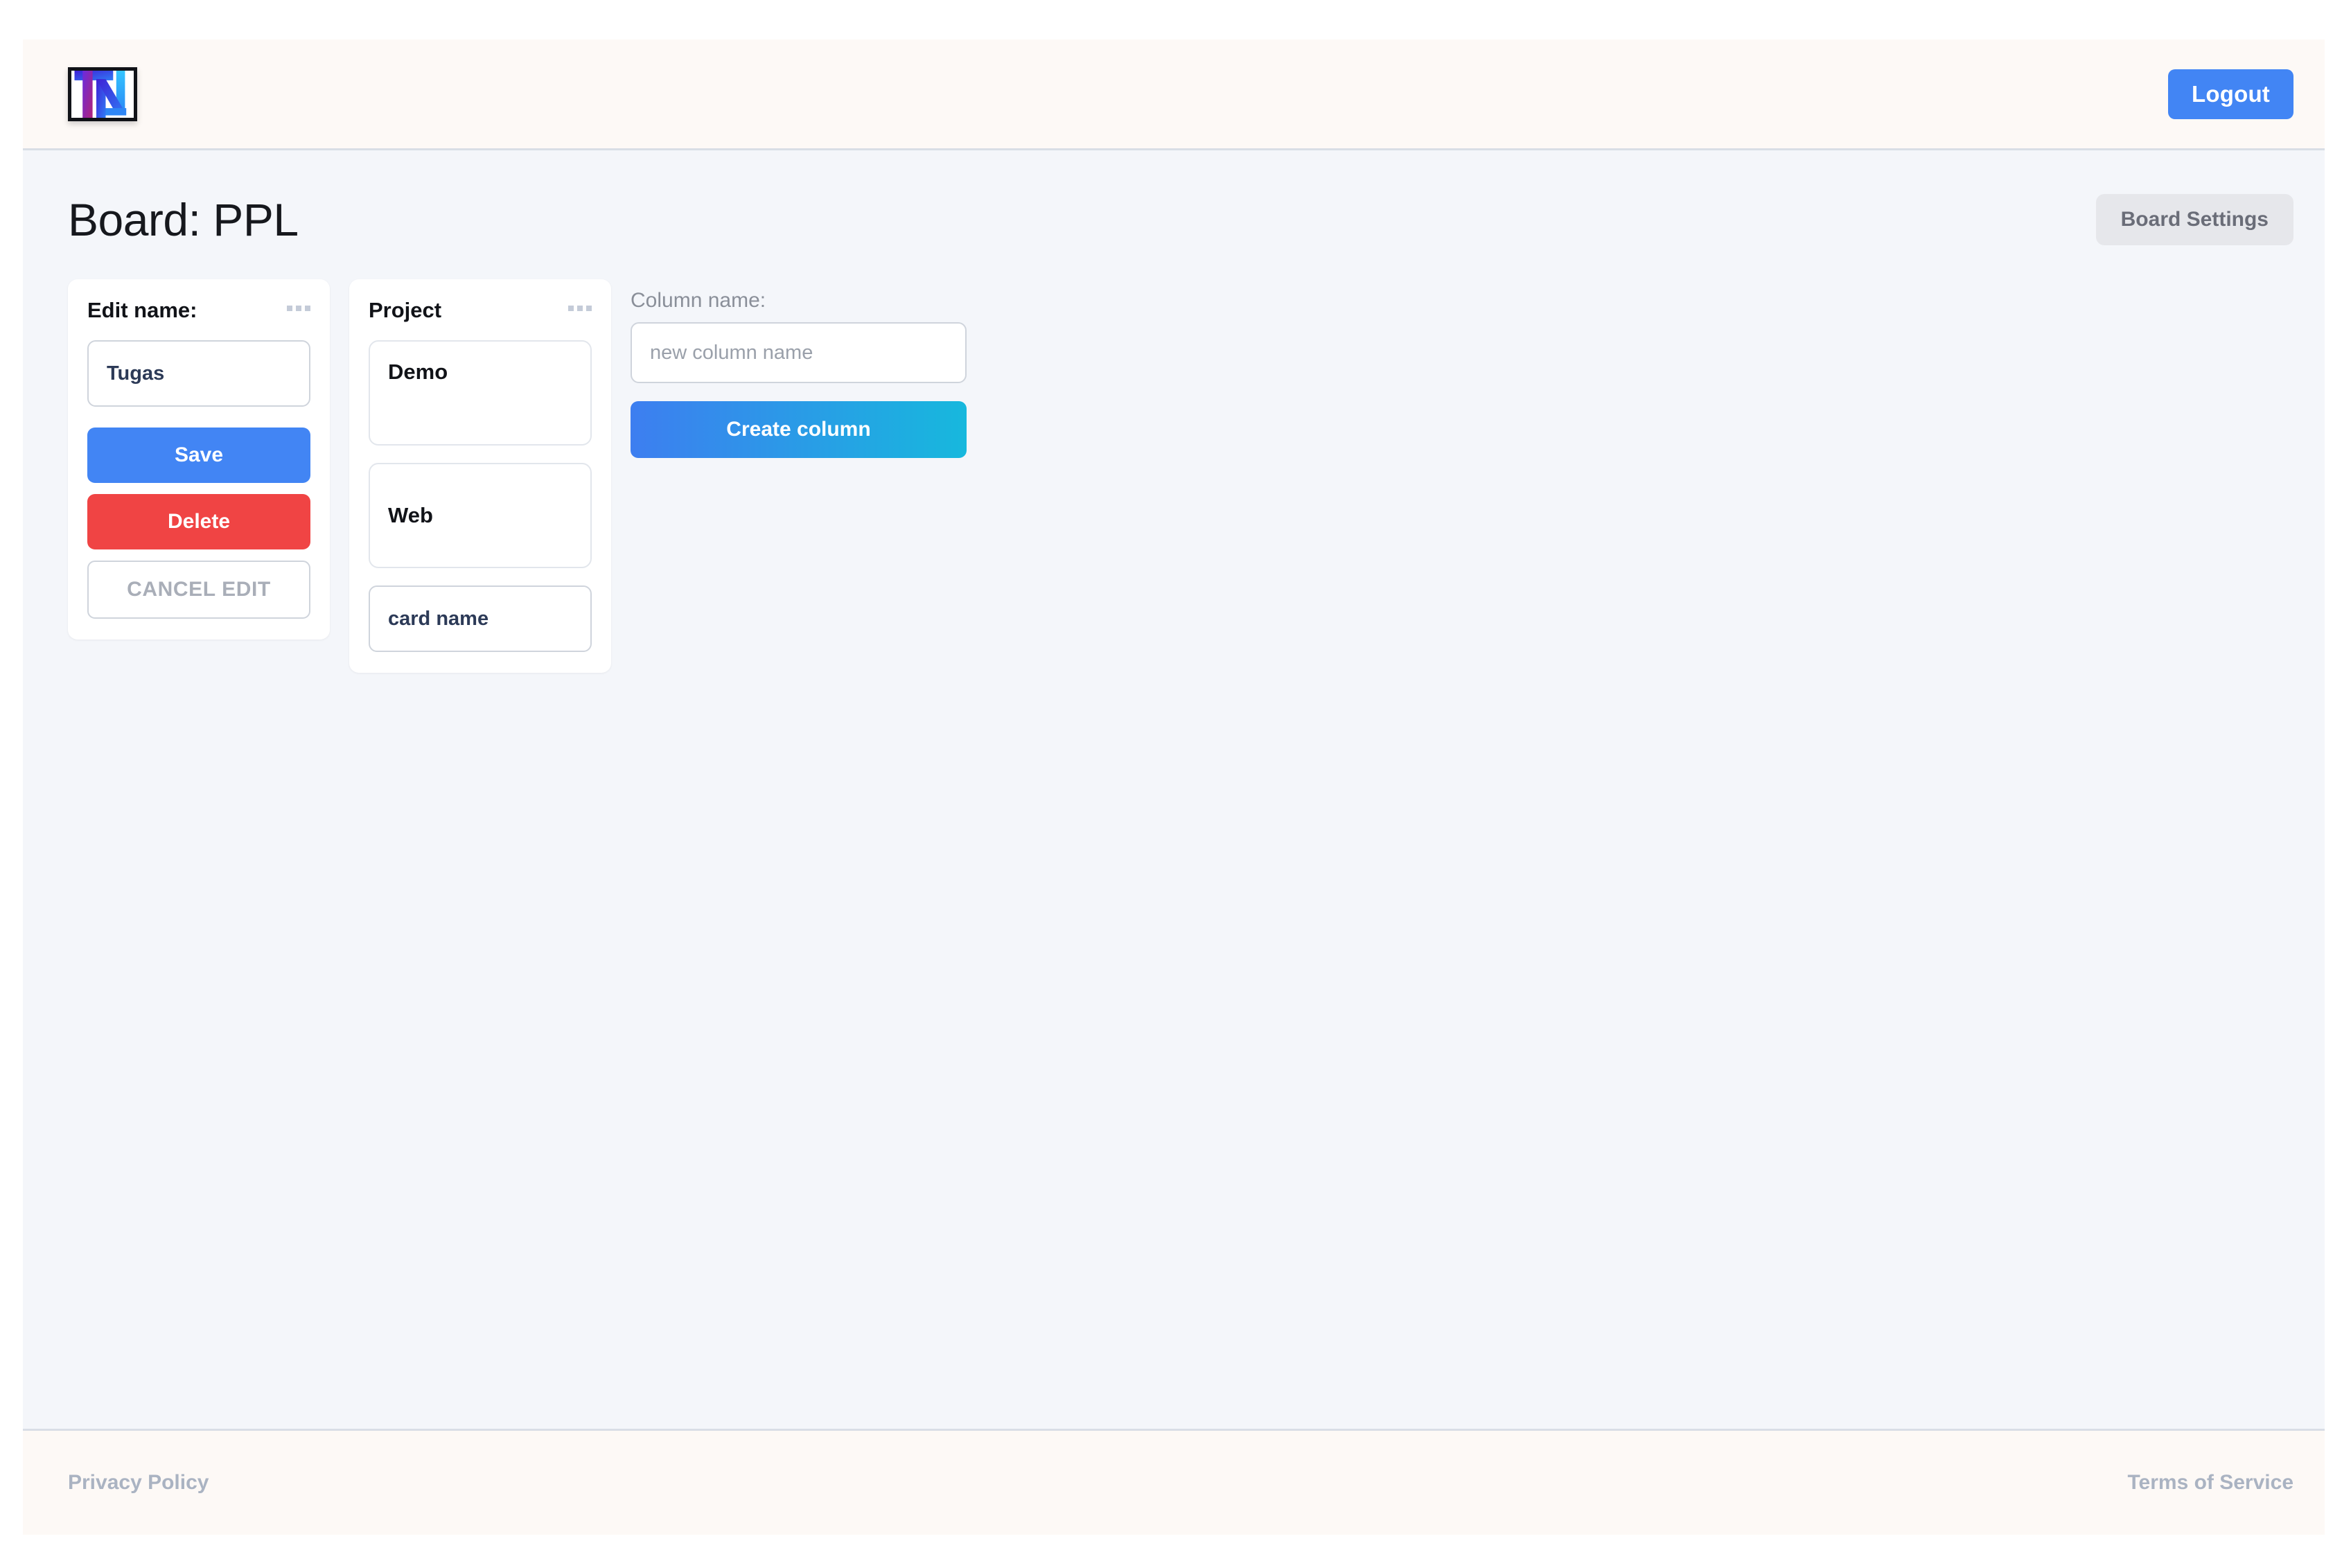 The image size is (2351, 1568). Describe the element at coordinates (1174, 94) in the screenshot. I see `app-header: Logout` at that location.